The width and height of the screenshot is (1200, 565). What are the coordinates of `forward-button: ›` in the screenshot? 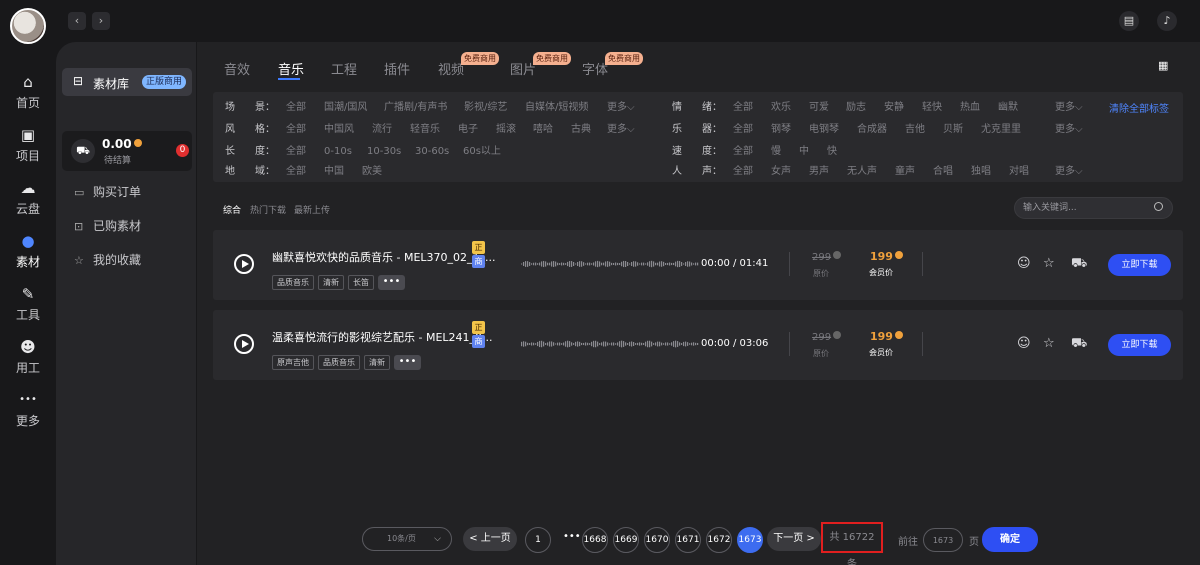 It's located at (101, 21).